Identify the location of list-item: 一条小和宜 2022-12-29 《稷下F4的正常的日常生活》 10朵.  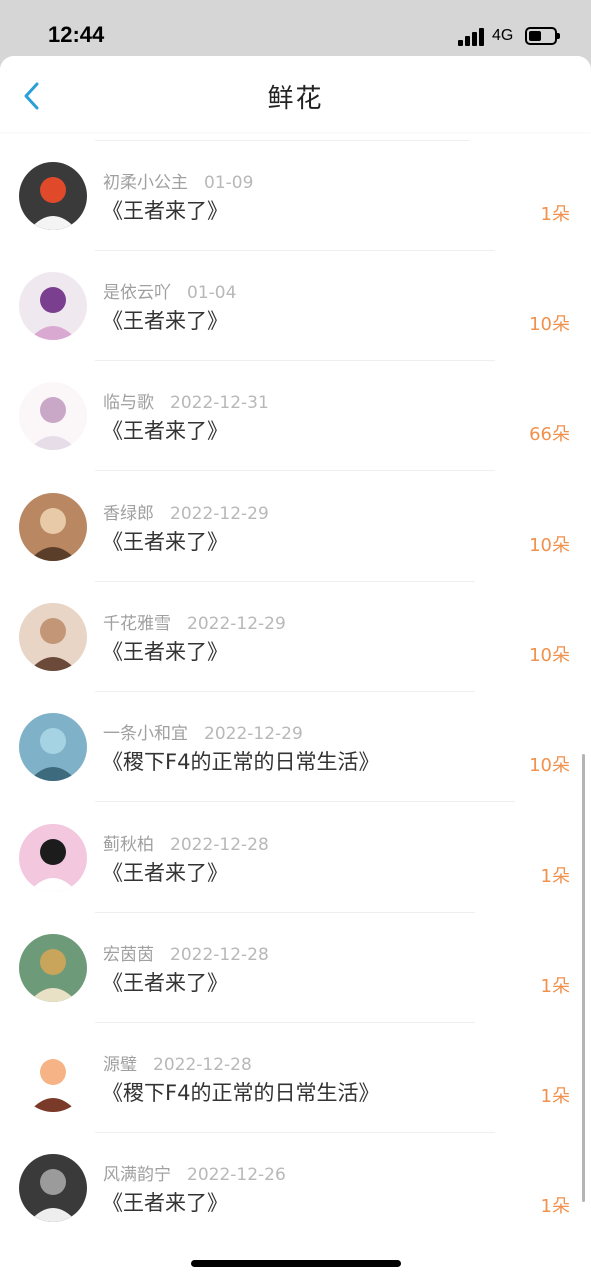
(295, 741).